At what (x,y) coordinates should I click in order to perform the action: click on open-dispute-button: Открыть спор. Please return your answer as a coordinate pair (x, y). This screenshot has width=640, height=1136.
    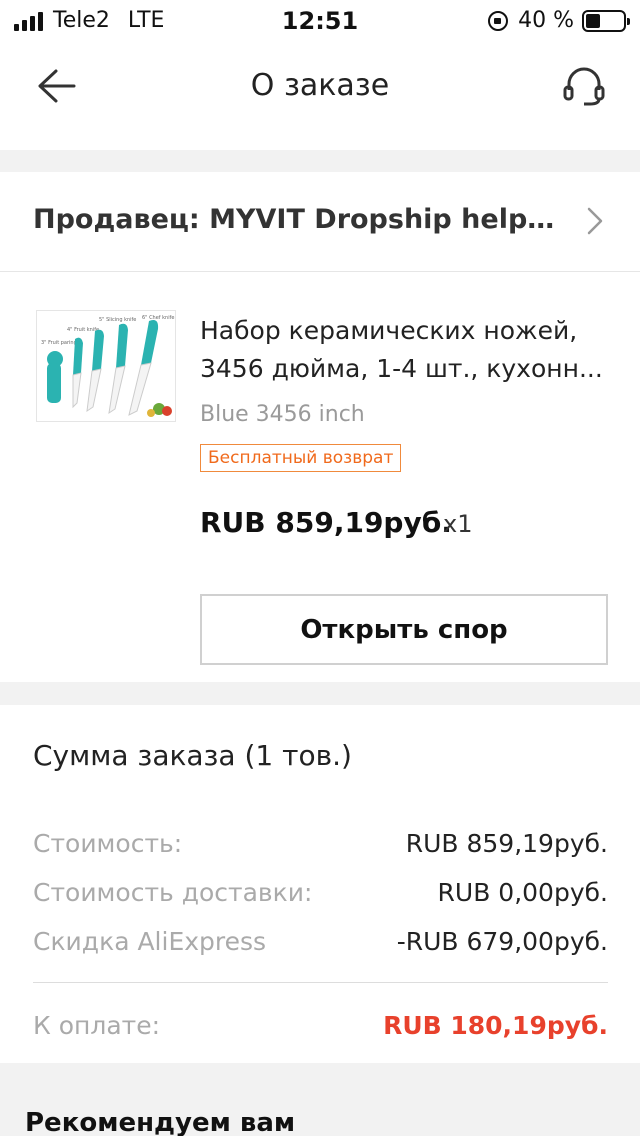
    Looking at the image, I should click on (404, 629).